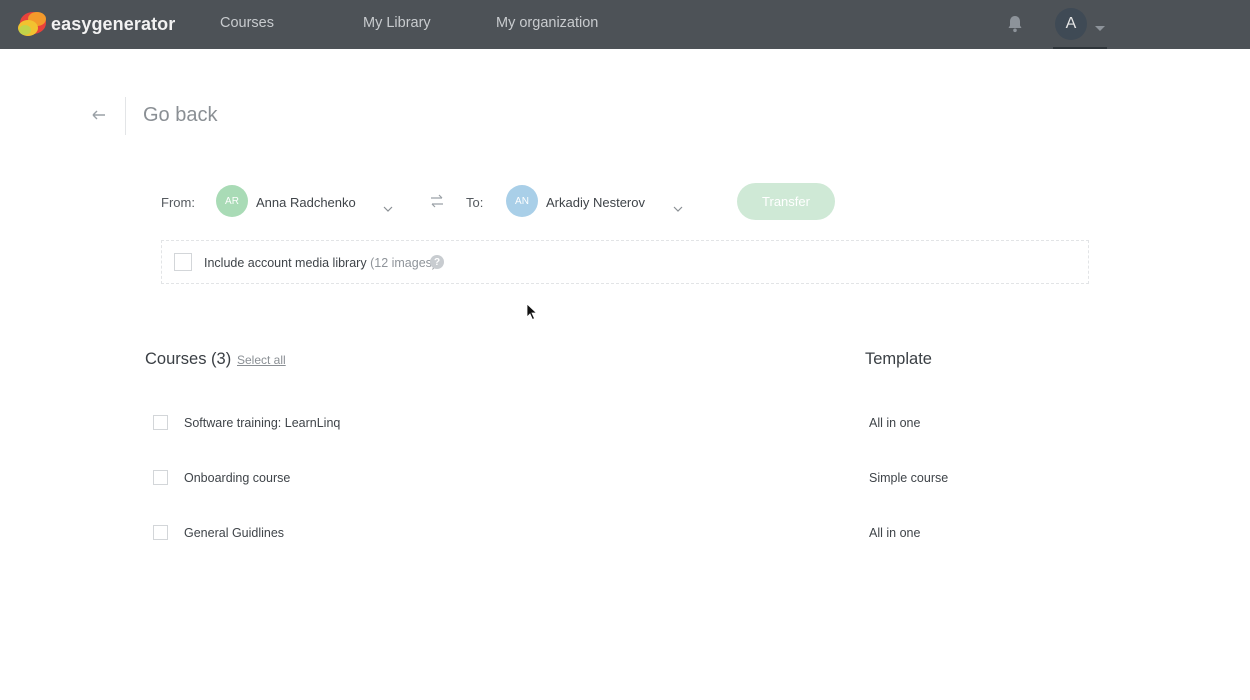 This screenshot has width=1250, height=700. What do you see at coordinates (178, 202) in the screenshot?
I see `from-label: From:` at bounding box center [178, 202].